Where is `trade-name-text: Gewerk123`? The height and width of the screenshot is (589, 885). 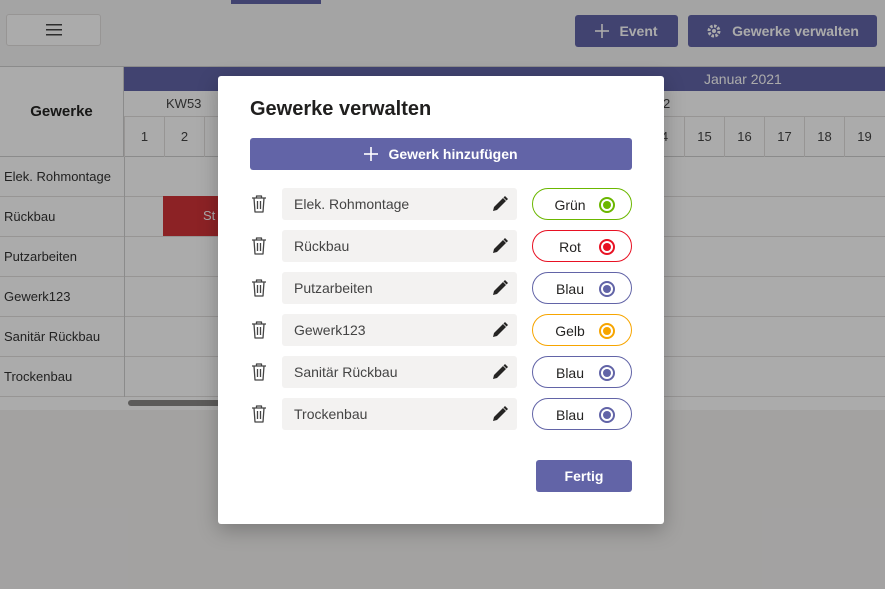
trade-name-text: Gewerk123 is located at coordinates (330, 330).